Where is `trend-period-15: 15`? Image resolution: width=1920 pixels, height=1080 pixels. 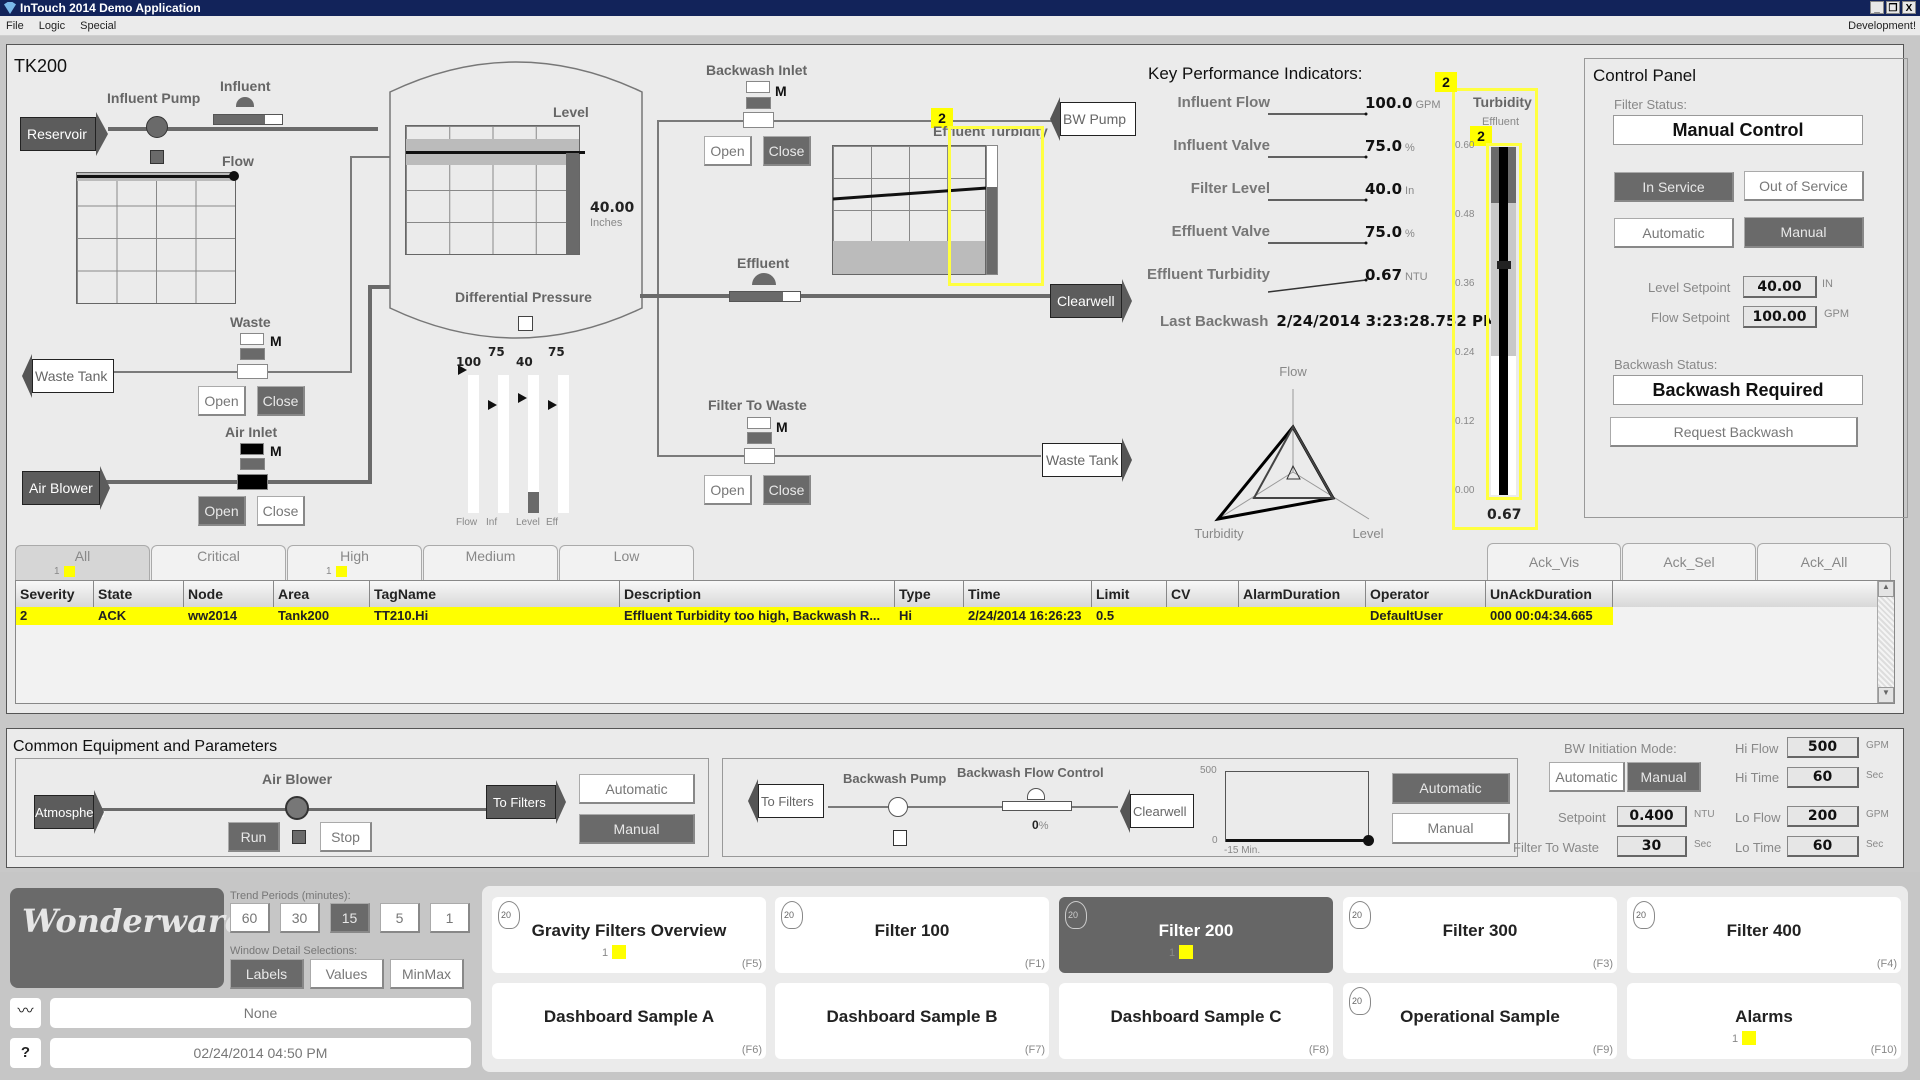 trend-period-15: 15 is located at coordinates (350, 918).